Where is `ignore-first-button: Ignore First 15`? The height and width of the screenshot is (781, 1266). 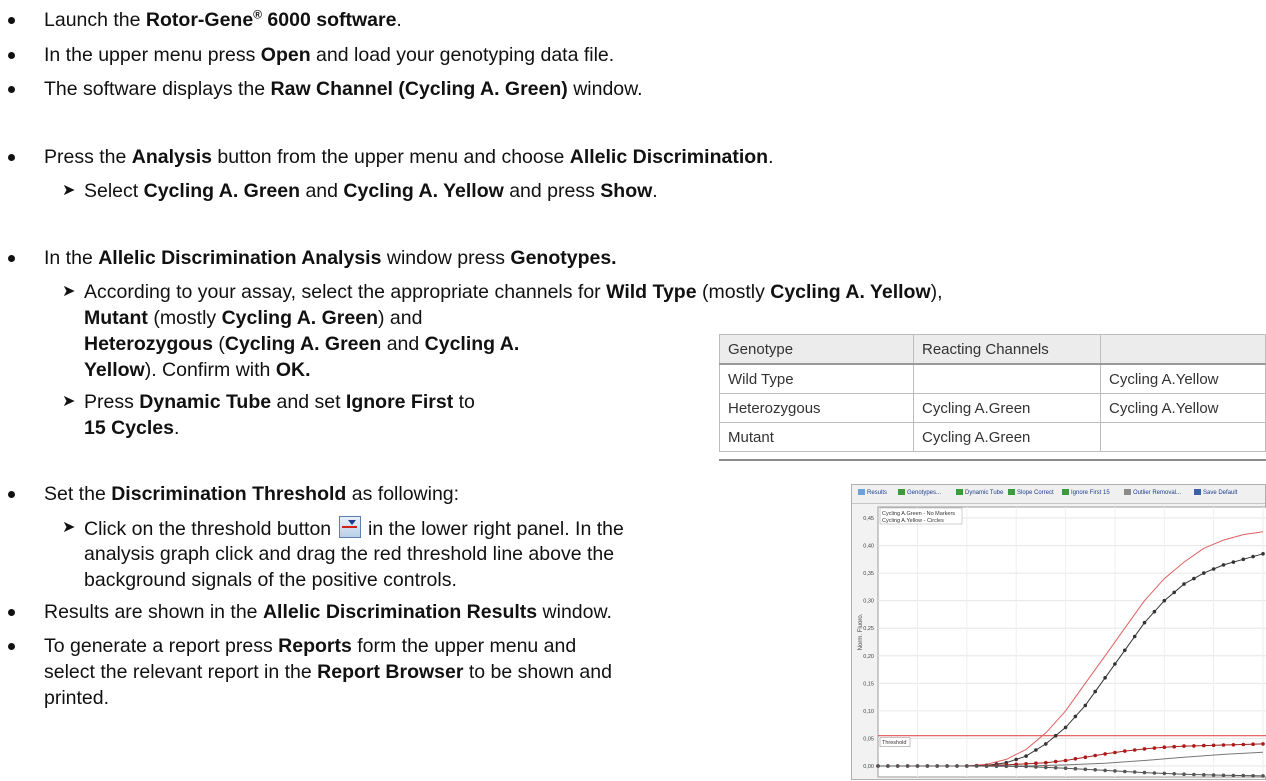 ignore-first-button: Ignore First 15 is located at coordinates (1086, 492).